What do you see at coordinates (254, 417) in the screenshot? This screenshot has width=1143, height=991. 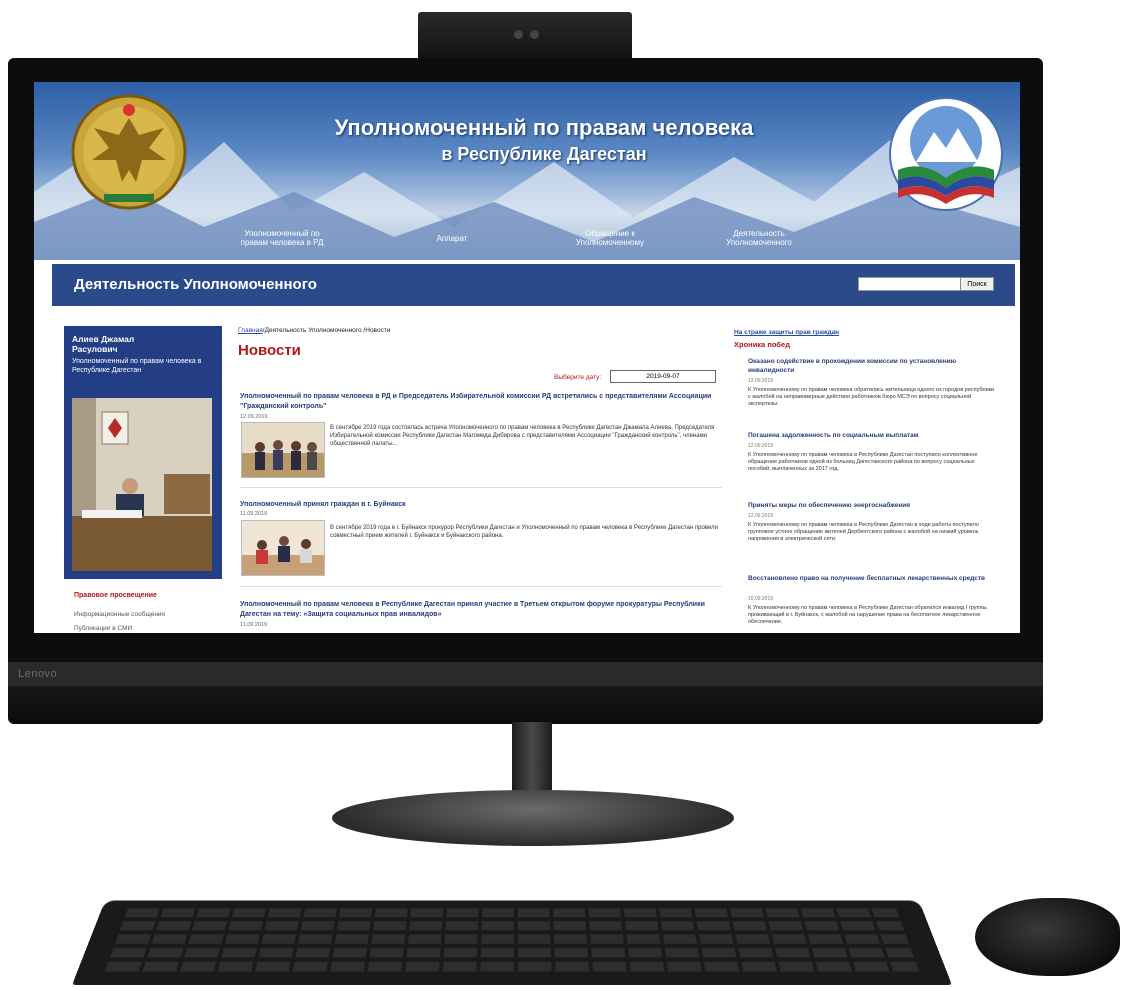 I see `news-date: 12.09.2019` at bounding box center [254, 417].